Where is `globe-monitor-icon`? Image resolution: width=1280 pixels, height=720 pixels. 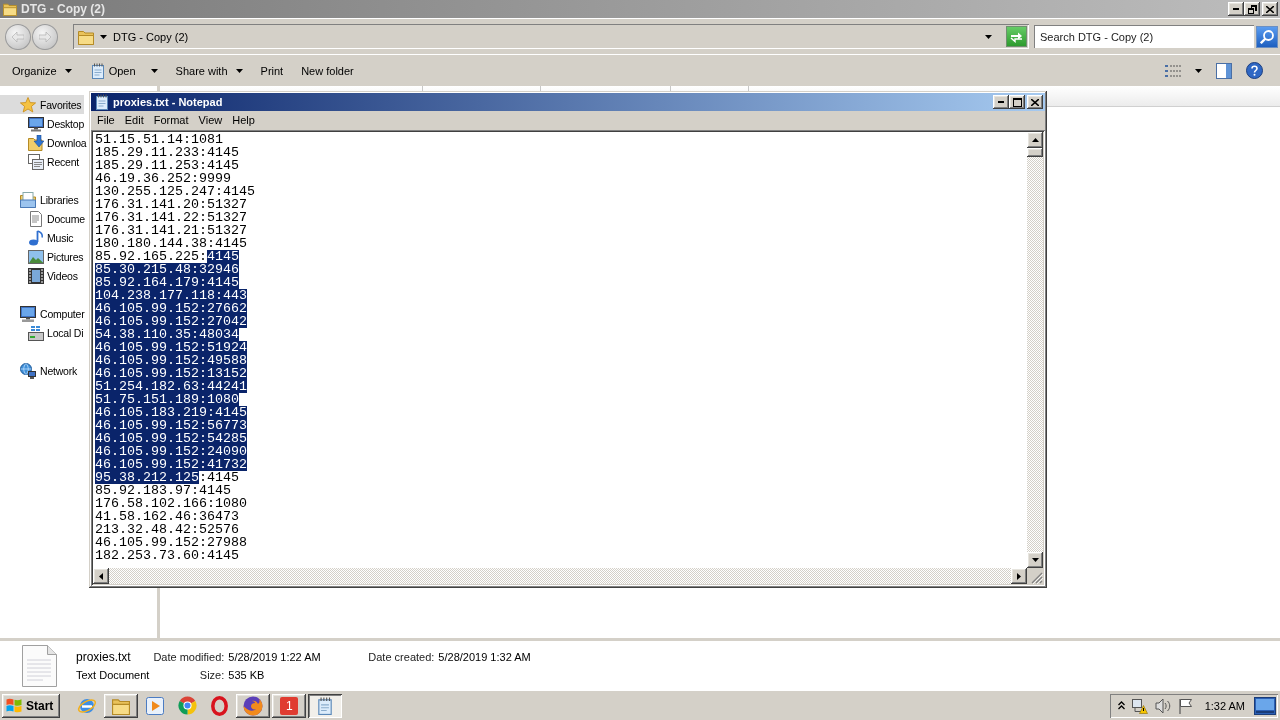 globe-monitor-icon is located at coordinates (28, 370).